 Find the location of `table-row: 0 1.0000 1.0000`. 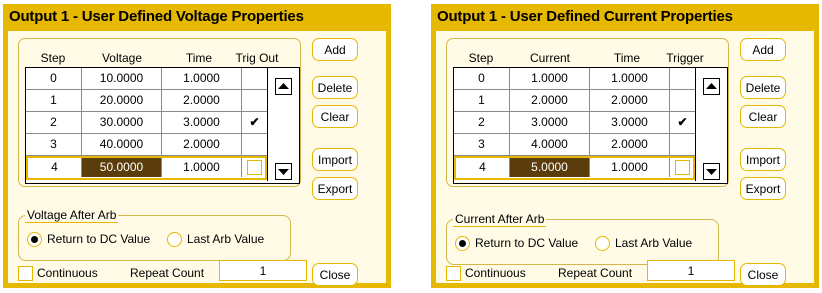

table-row: 0 1.0000 1.0000 is located at coordinates (574, 79).